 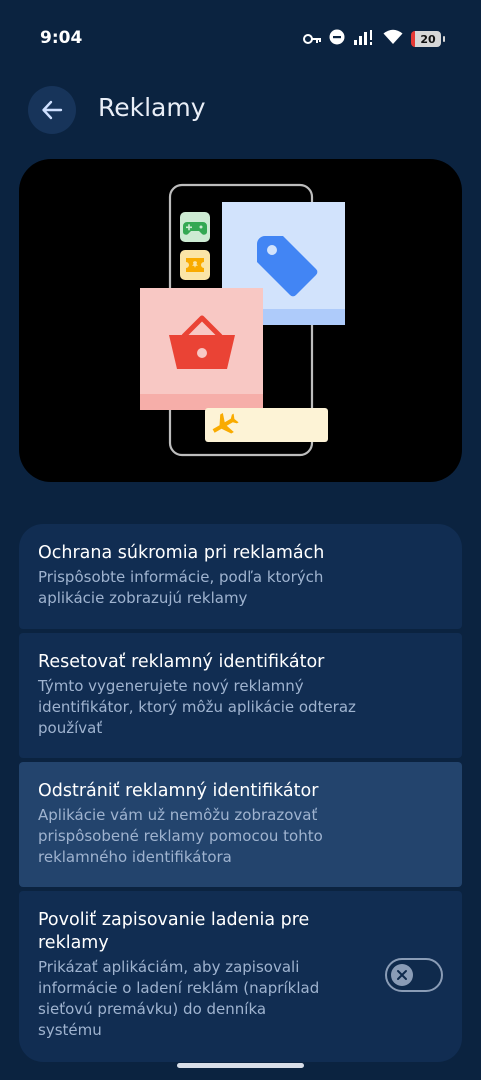 I want to click on basket-card, so click(x=201, y=349).